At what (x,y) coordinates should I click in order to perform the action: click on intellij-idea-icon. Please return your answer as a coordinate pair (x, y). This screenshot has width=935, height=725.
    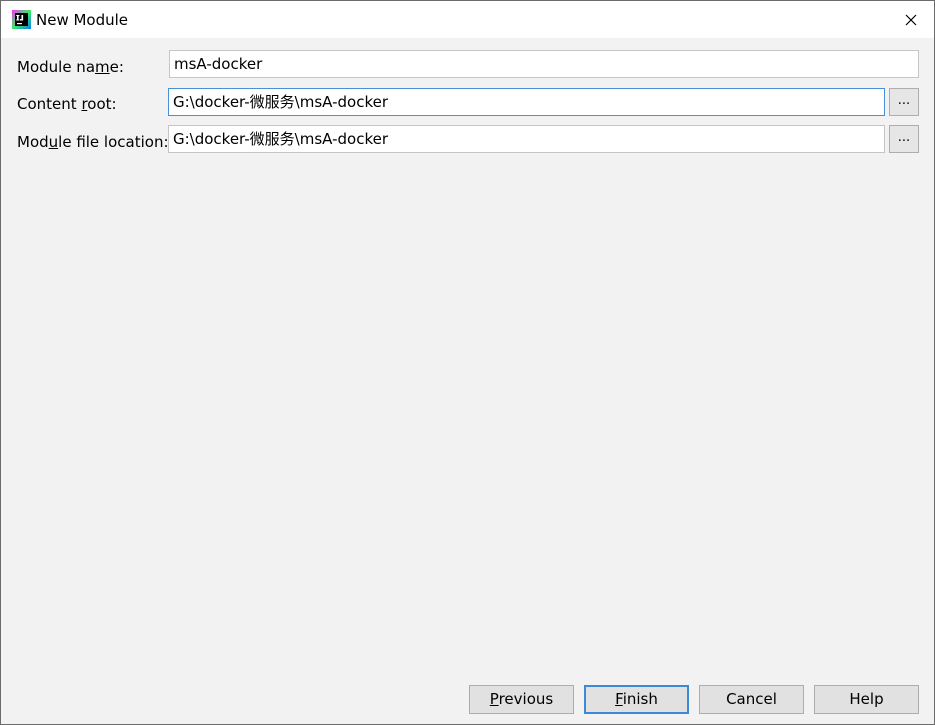
    Looking at the image, I should click on (21, 19).